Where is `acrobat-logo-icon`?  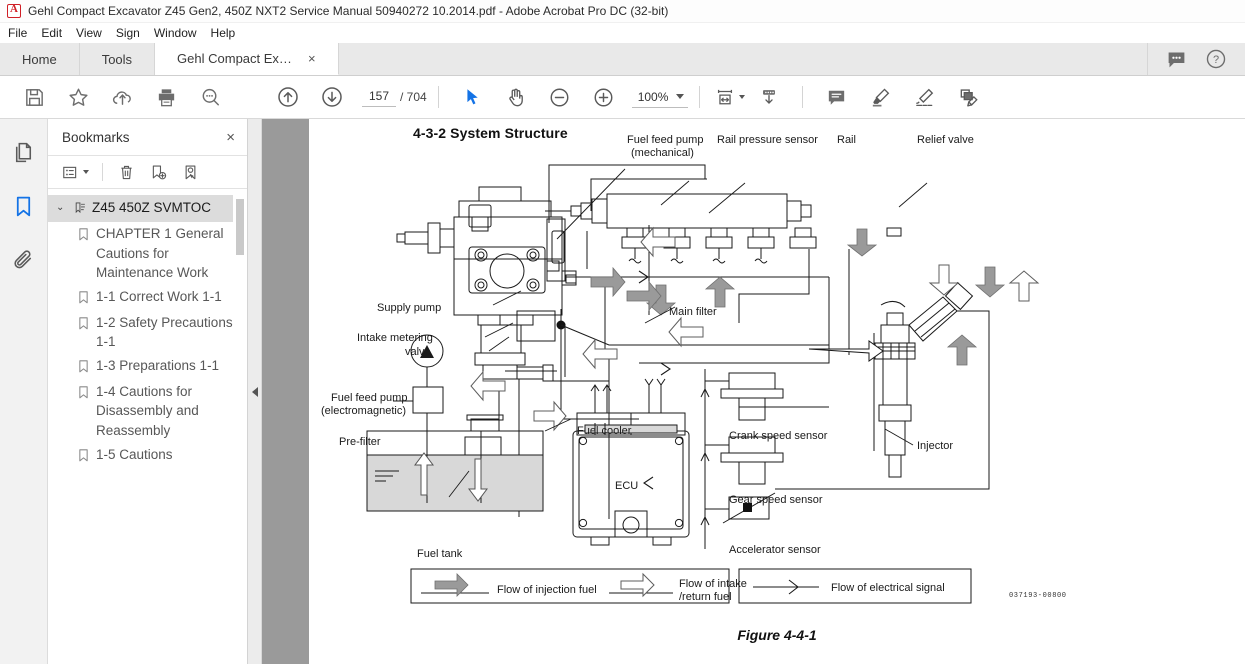 acrobat-logo-icon is located at coordinates (14, 10).